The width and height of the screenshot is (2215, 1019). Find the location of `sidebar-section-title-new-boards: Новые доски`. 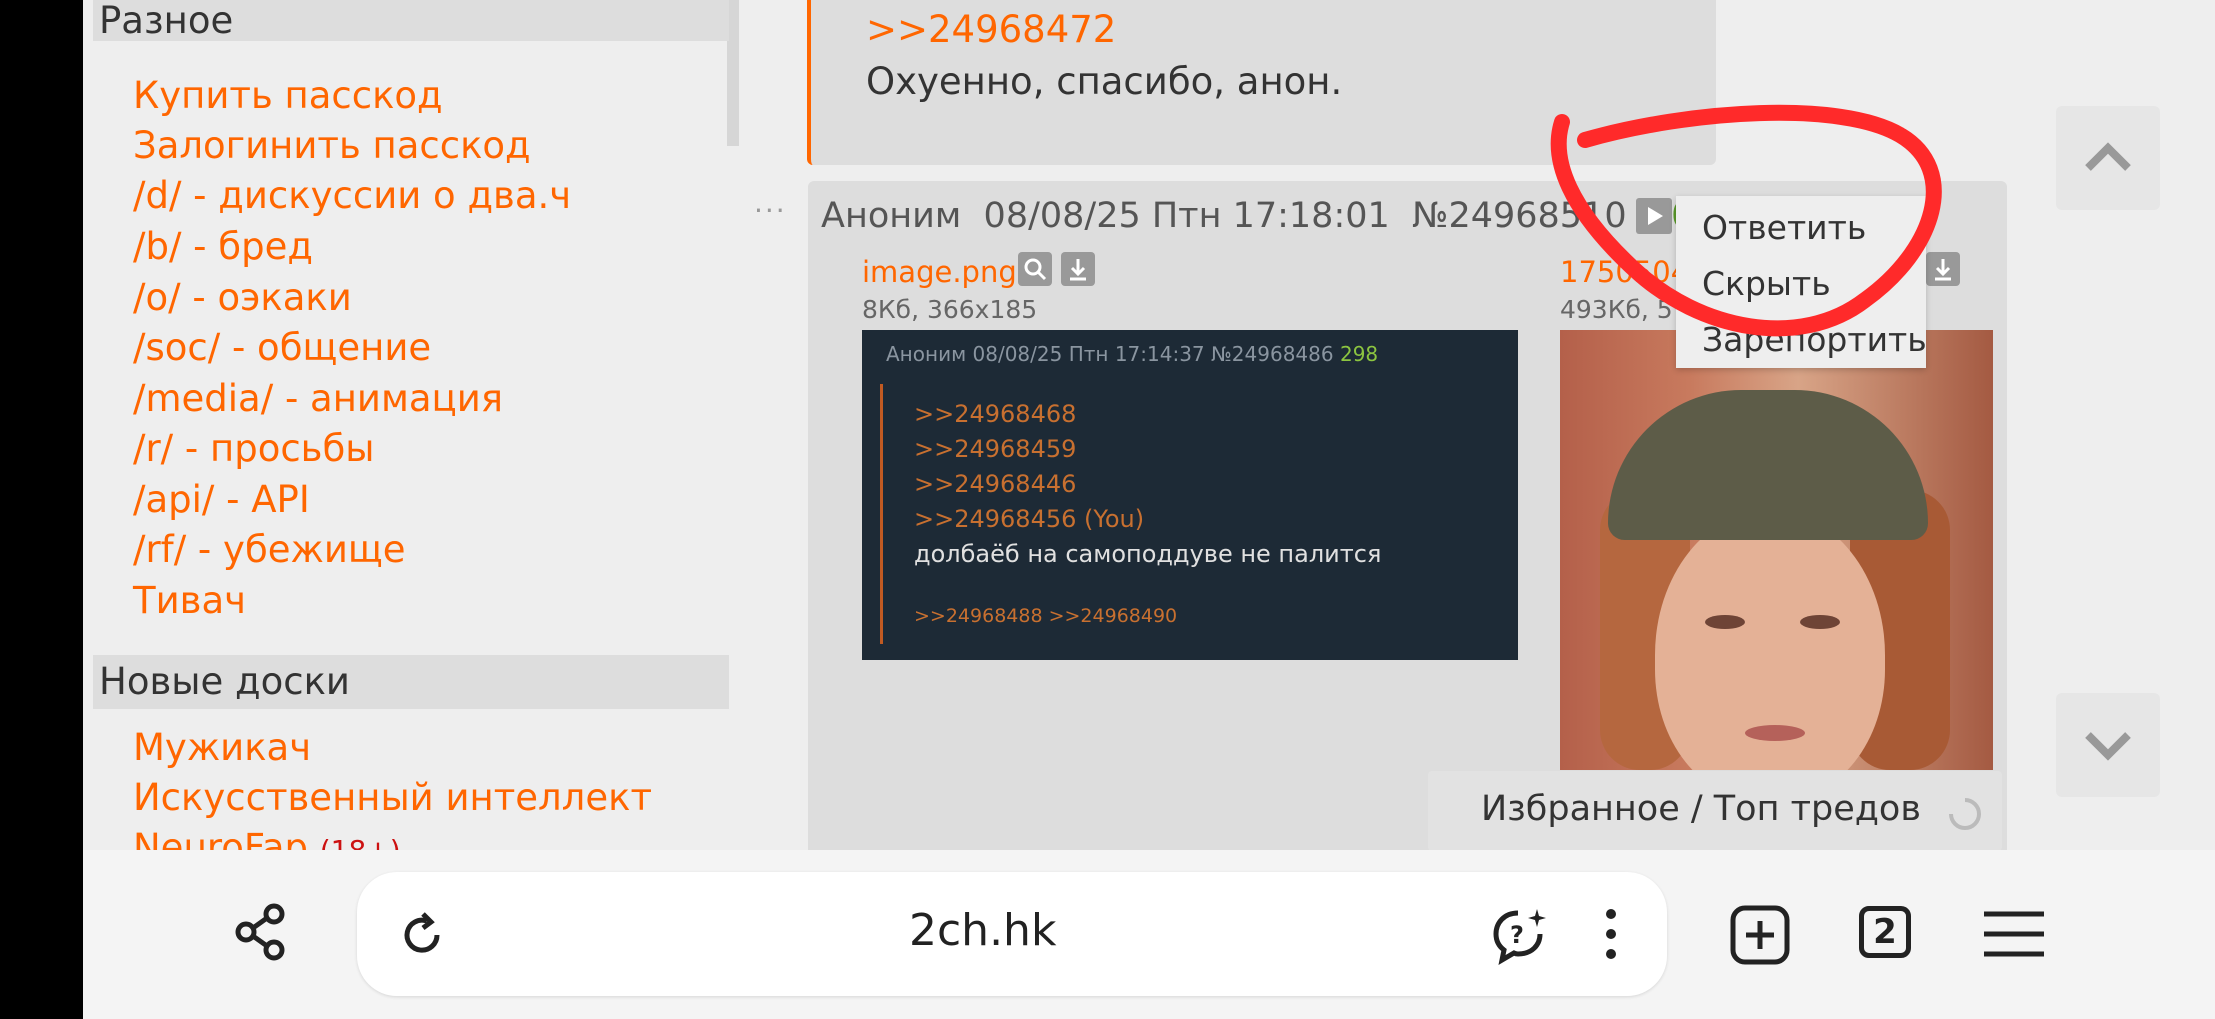

sidebar-section-title-new-boards: Новые доски is located at coordinates (411, 682).